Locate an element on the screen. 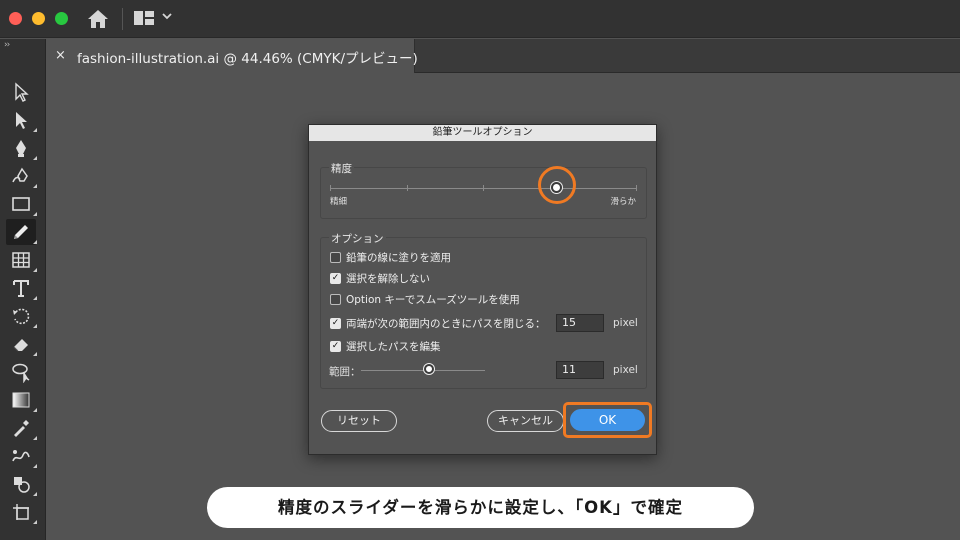 The height and width of the screenshot is (540, 960). fidelity-group: 精度 精細 滑らか is located at coordinates (483, 190).